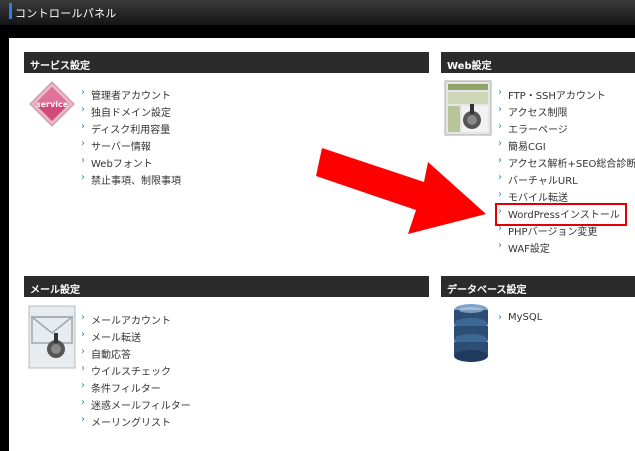  I want to click on link-custom-domain: › 独自ドメイン設定, so click(131, 112).